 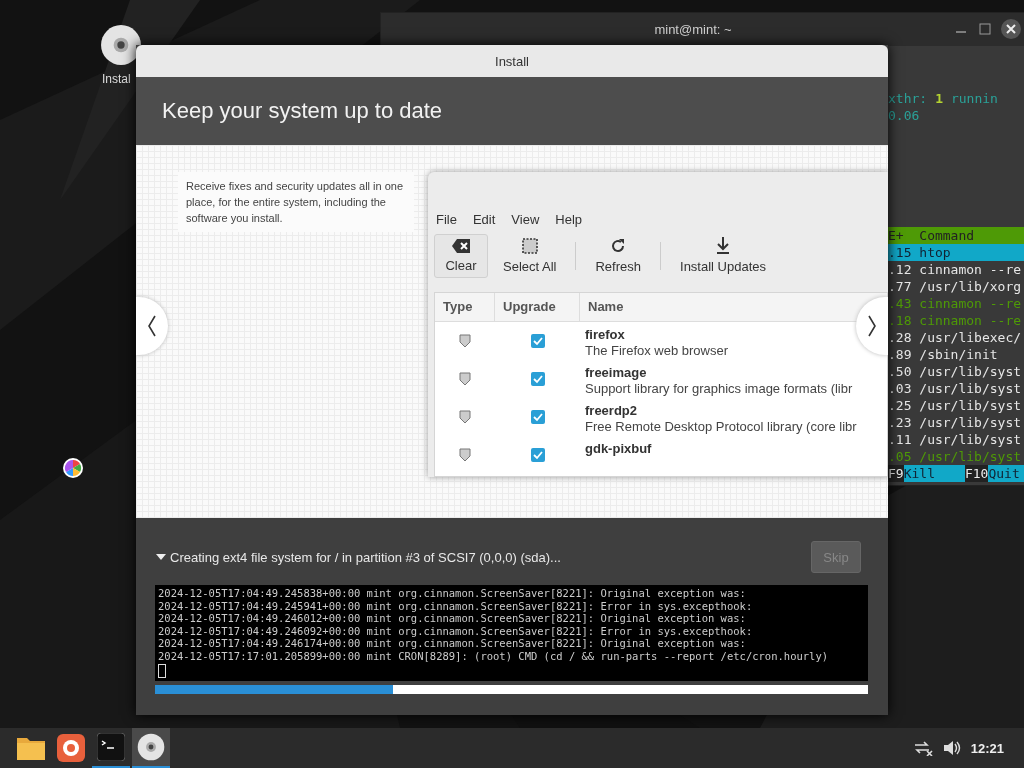 What do you see at coordinates (939, 98) in the screenshot?
I see `terminal-text: 1` at bounding box center [939, 98].